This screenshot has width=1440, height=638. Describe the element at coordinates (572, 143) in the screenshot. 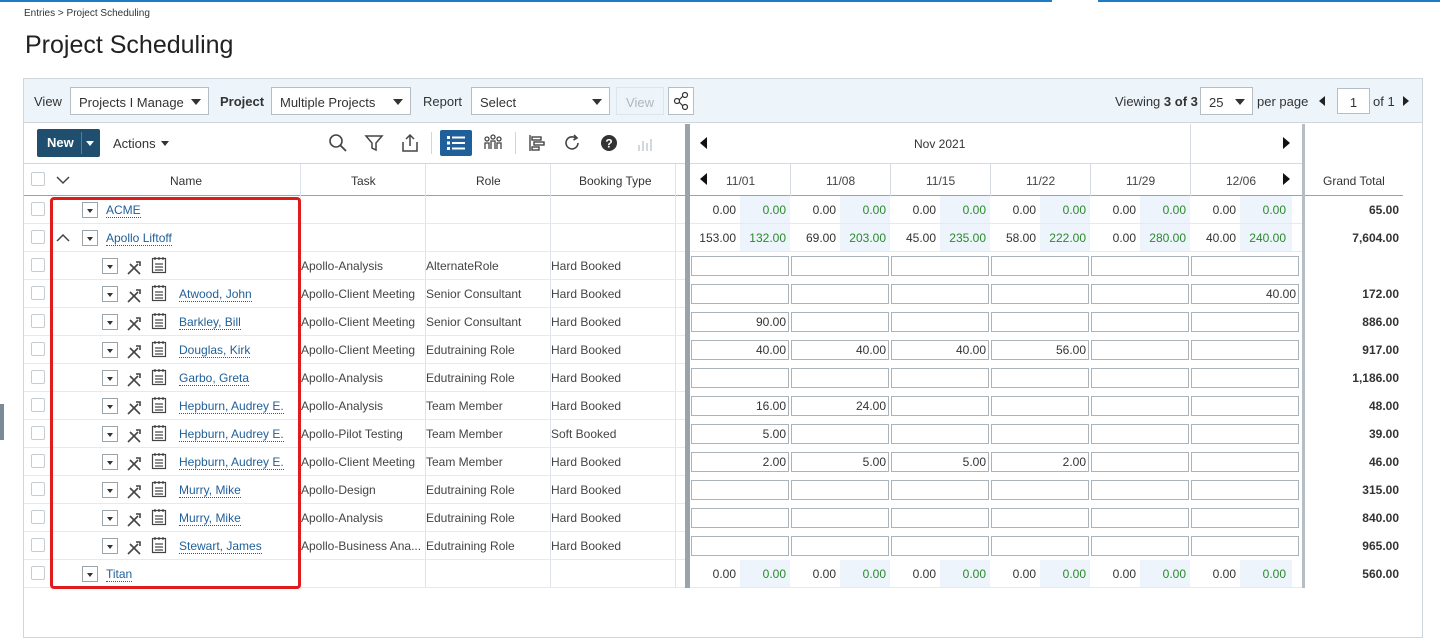

I see `refresh-button` at that location.